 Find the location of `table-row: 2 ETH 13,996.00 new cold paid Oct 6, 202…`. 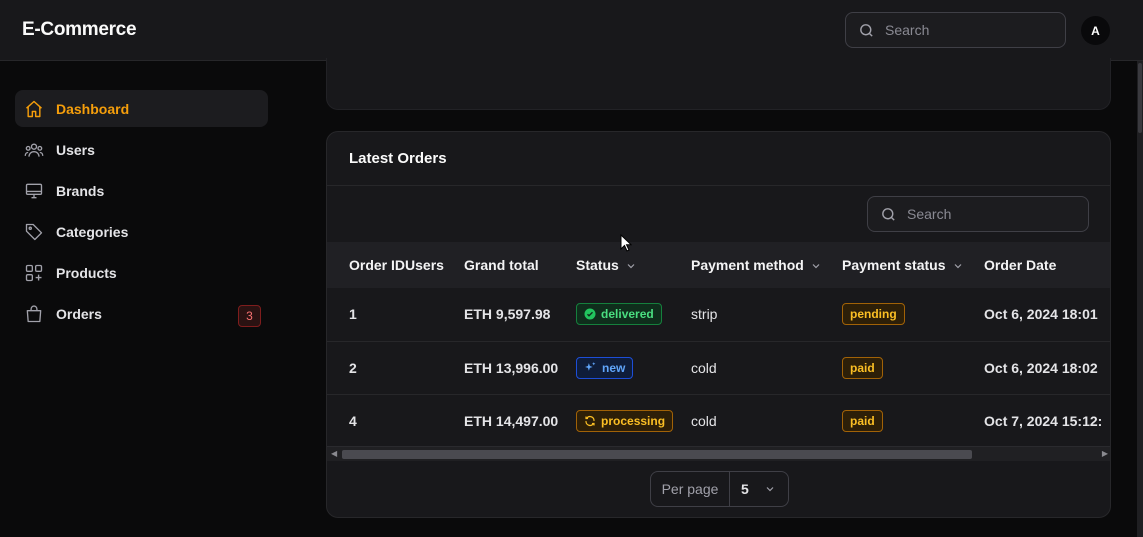

table-row: 2 ETH 13,996.00 new cold paid Oct 6, 202… is located at coordinates (718, 367).